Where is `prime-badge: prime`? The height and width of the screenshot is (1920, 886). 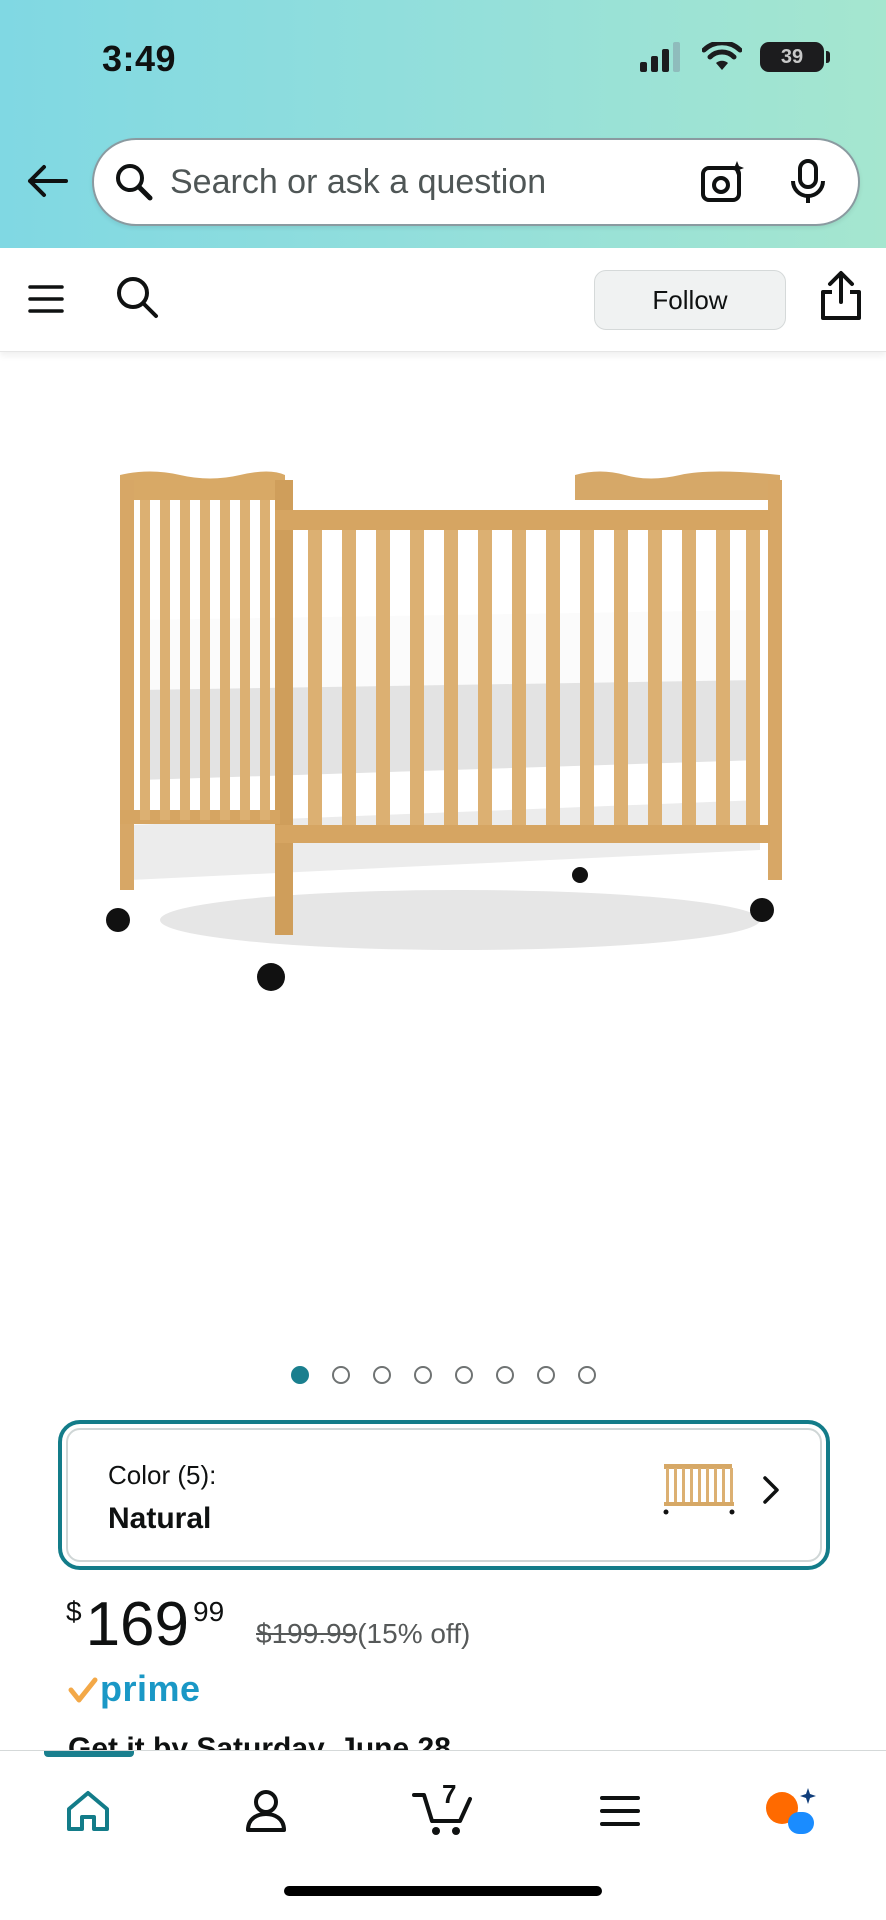 prime-badge: prime is located at coordinates (134, 1689).